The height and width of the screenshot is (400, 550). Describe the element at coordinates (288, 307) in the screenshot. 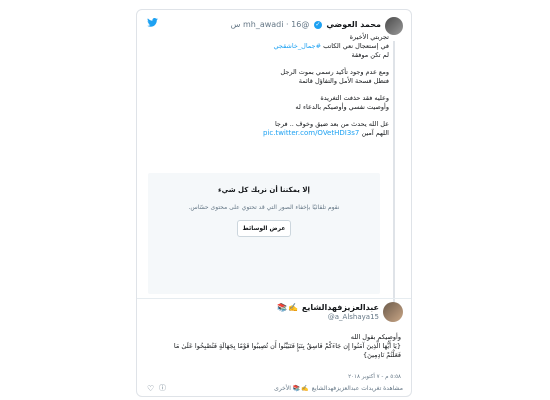

I see `emoji-icons: ✍️📚` at that location.